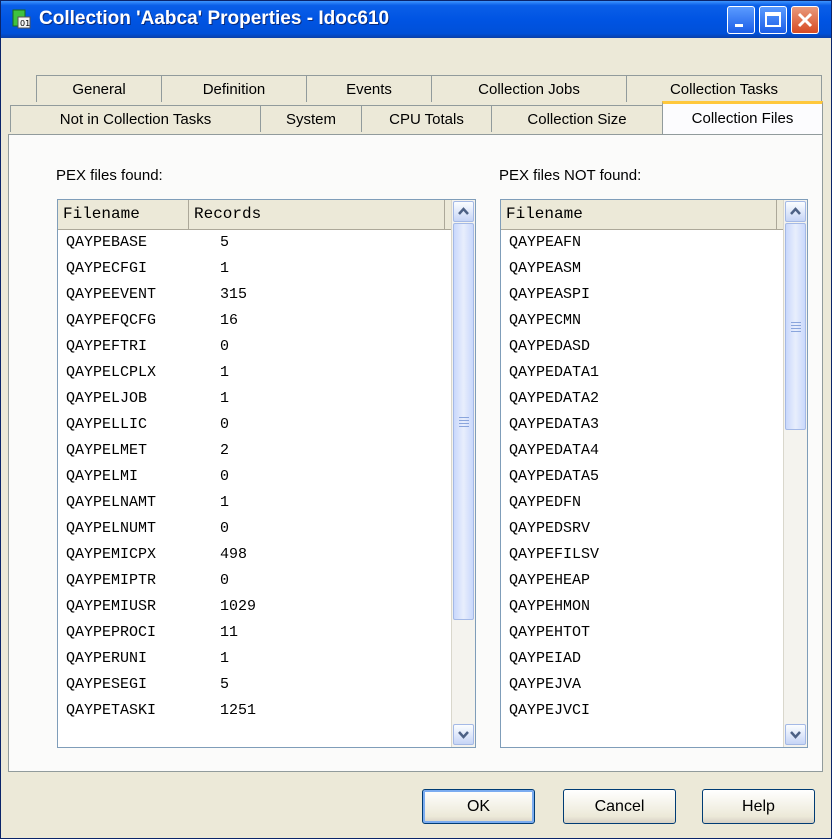 This screenshot has width=832, height=839. What do you see at coordinates (255, 555) in the screenshot?
I see `list-item: QAYPEMICPX 498` at bounding box center [255, 555].